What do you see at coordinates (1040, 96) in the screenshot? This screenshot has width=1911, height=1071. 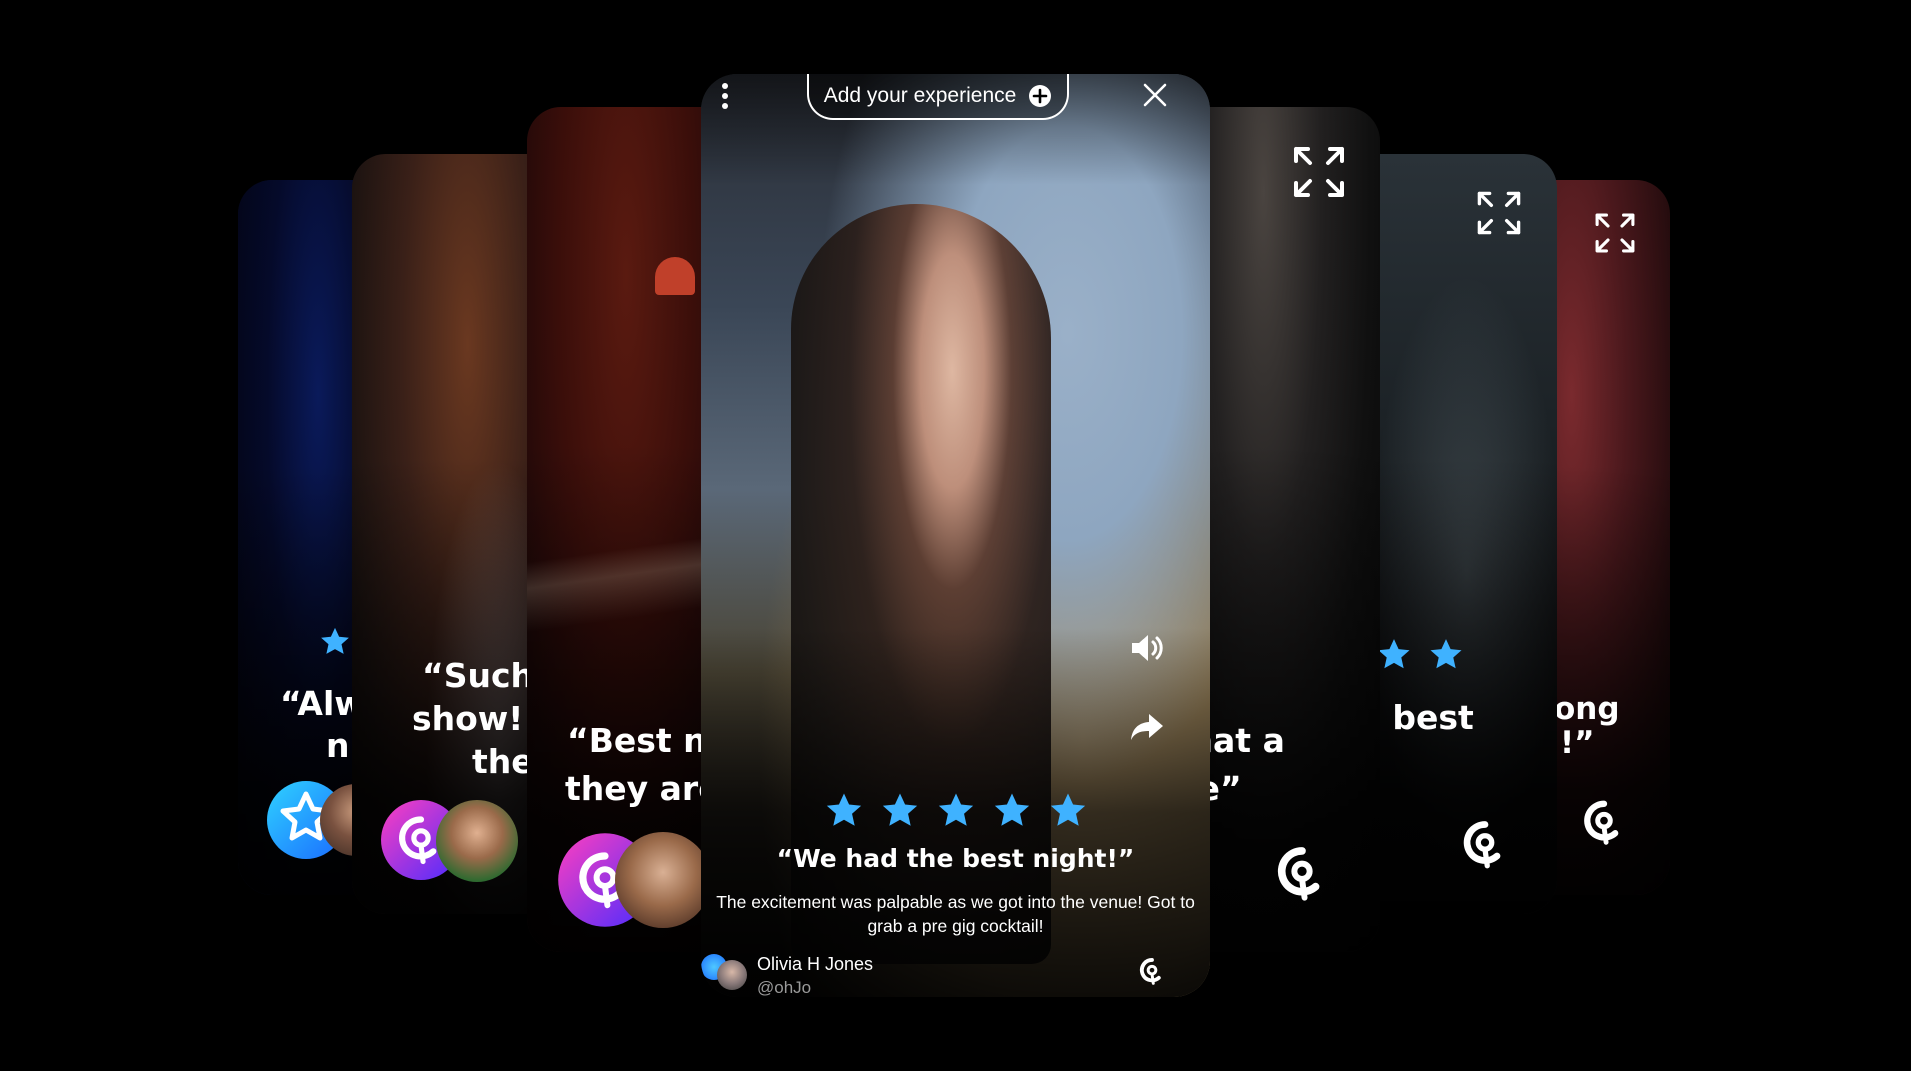 I see `plus-circle-icon` at bounding box center [1040, 96].